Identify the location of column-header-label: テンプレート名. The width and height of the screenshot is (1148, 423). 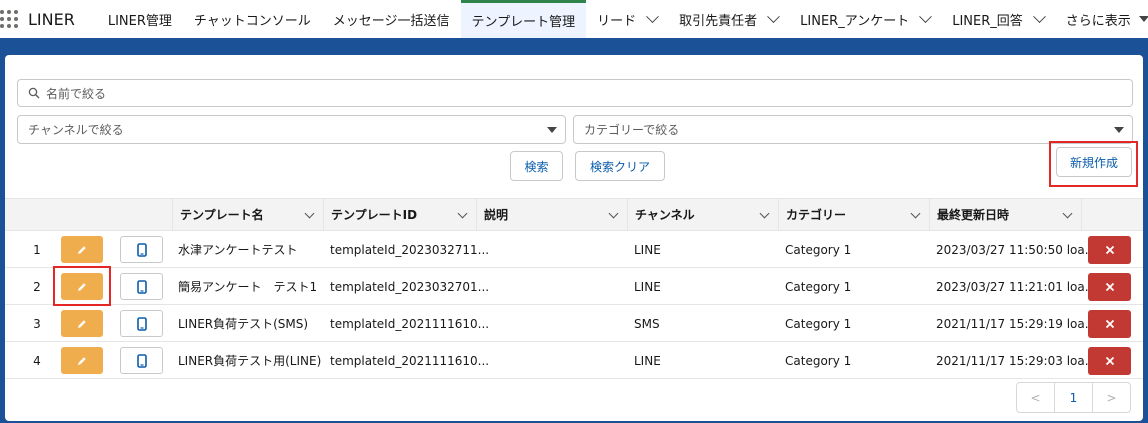
(222, 215).